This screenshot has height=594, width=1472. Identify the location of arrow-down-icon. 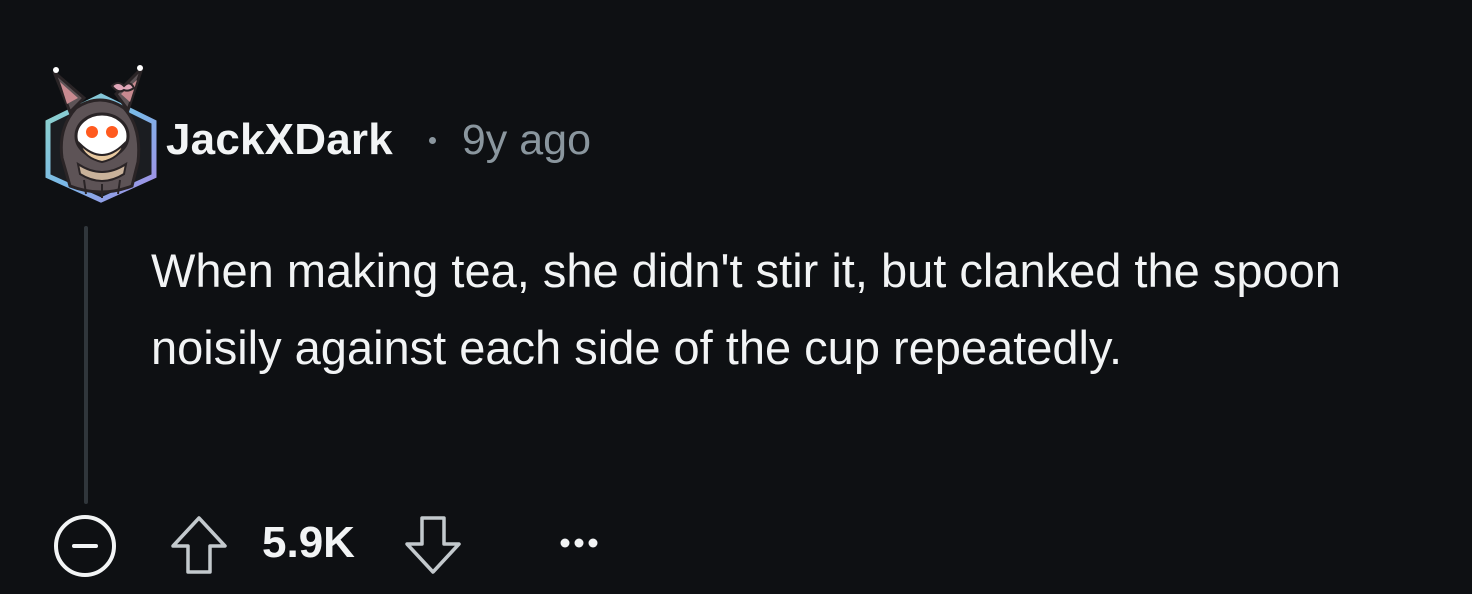
(433, 545).